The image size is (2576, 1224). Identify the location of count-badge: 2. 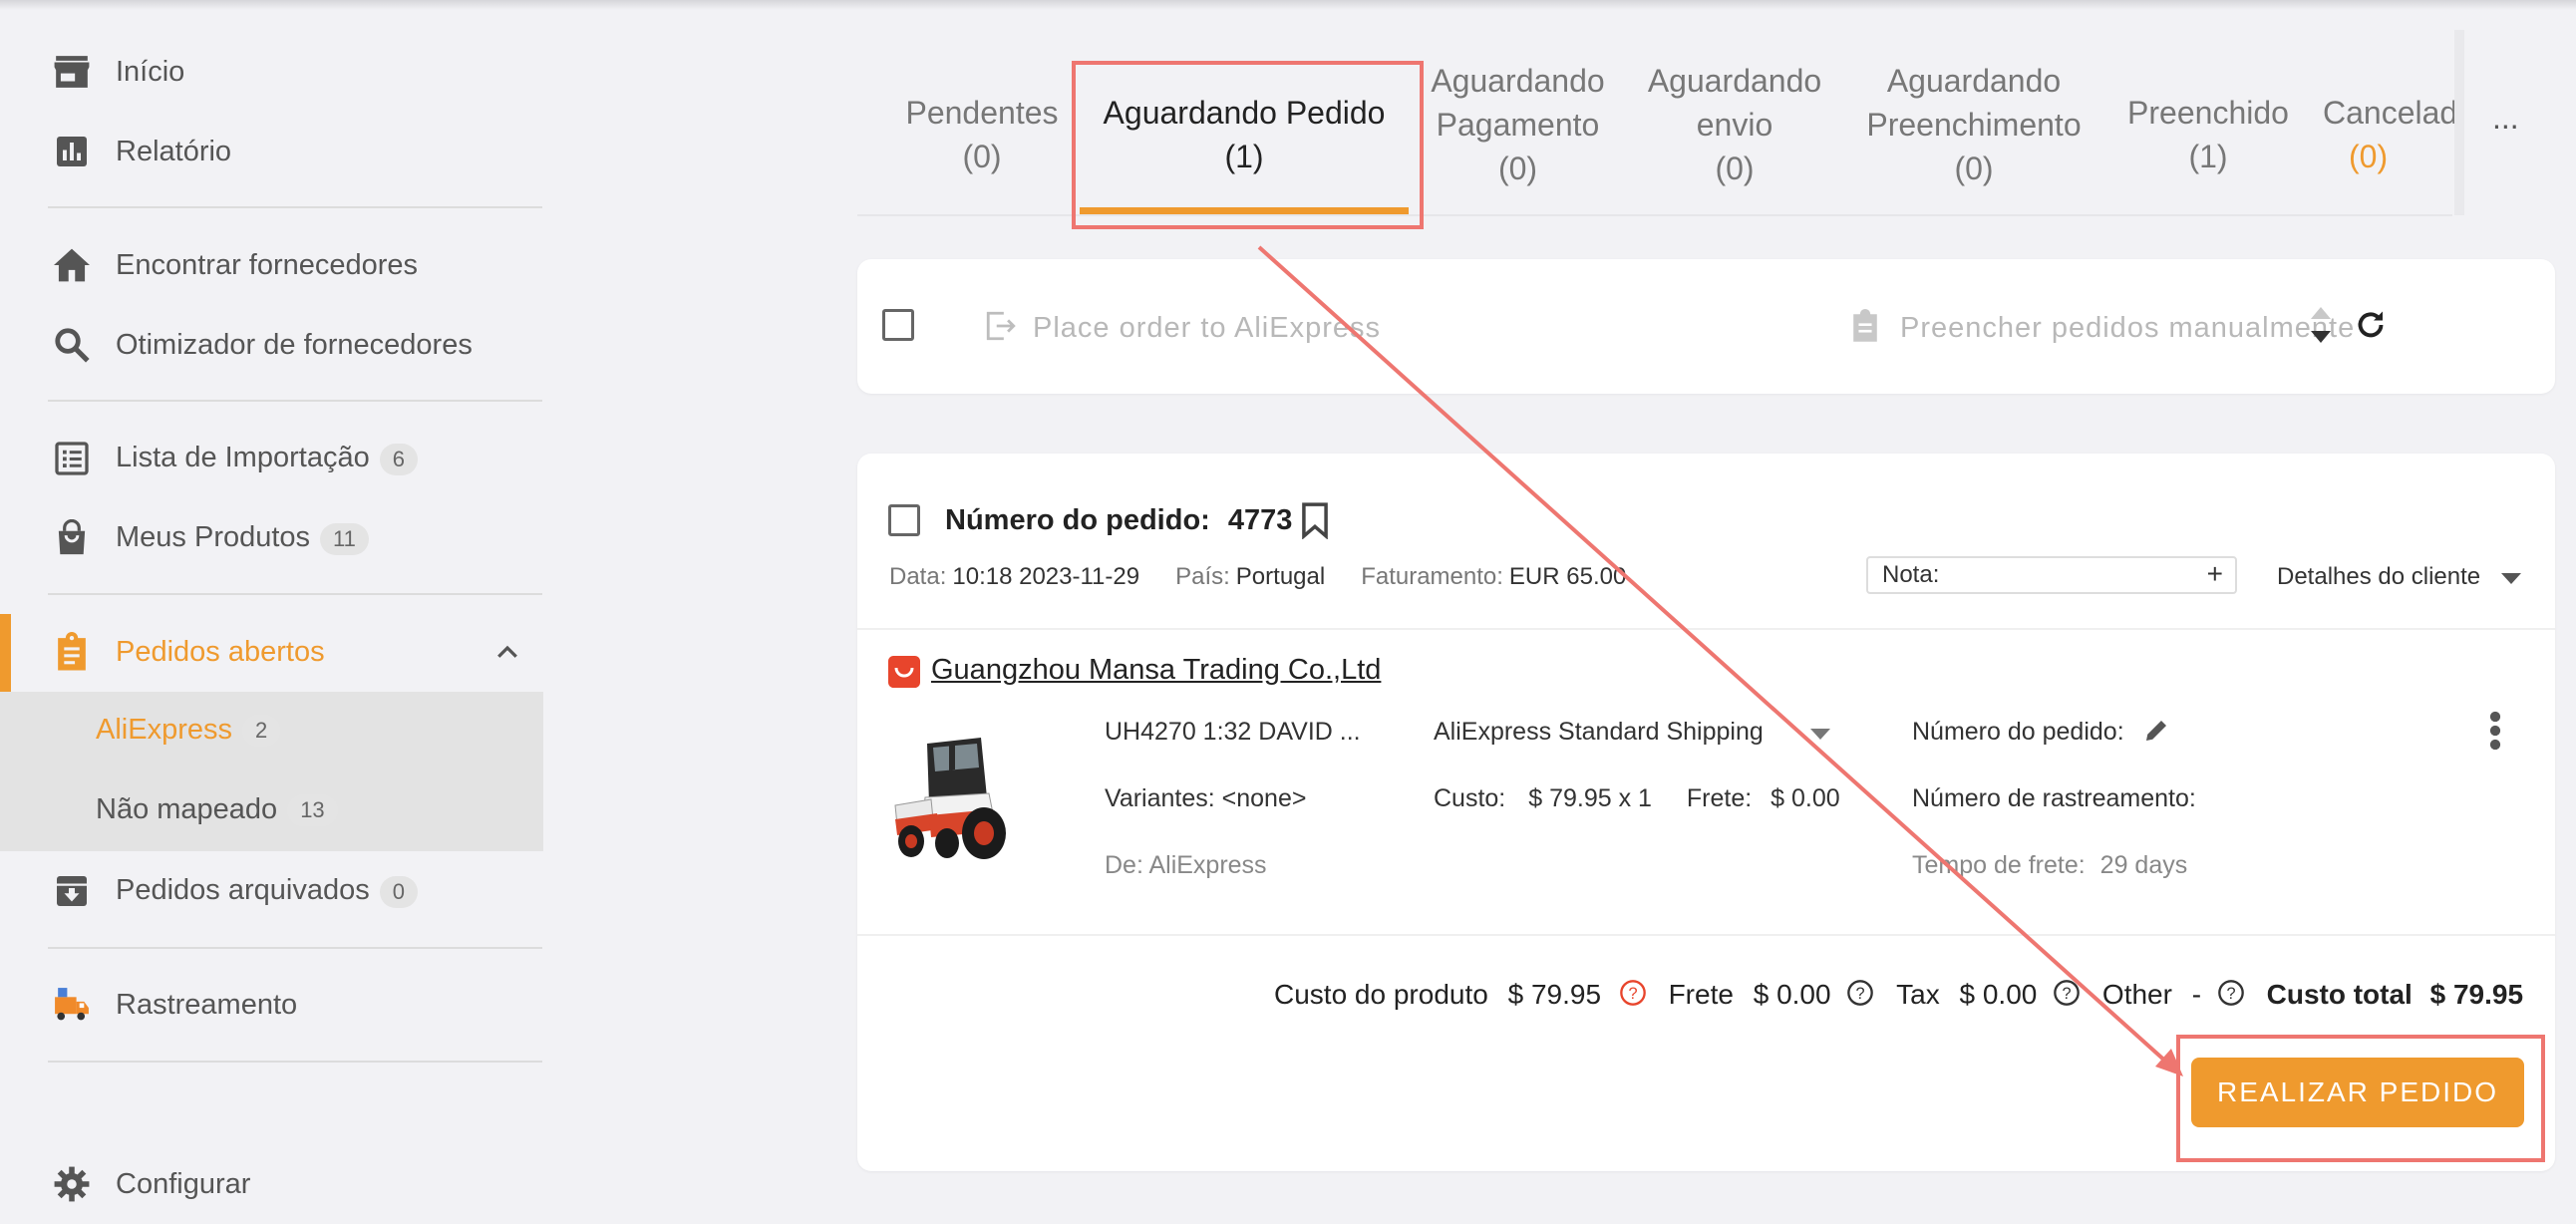
(261, 731).